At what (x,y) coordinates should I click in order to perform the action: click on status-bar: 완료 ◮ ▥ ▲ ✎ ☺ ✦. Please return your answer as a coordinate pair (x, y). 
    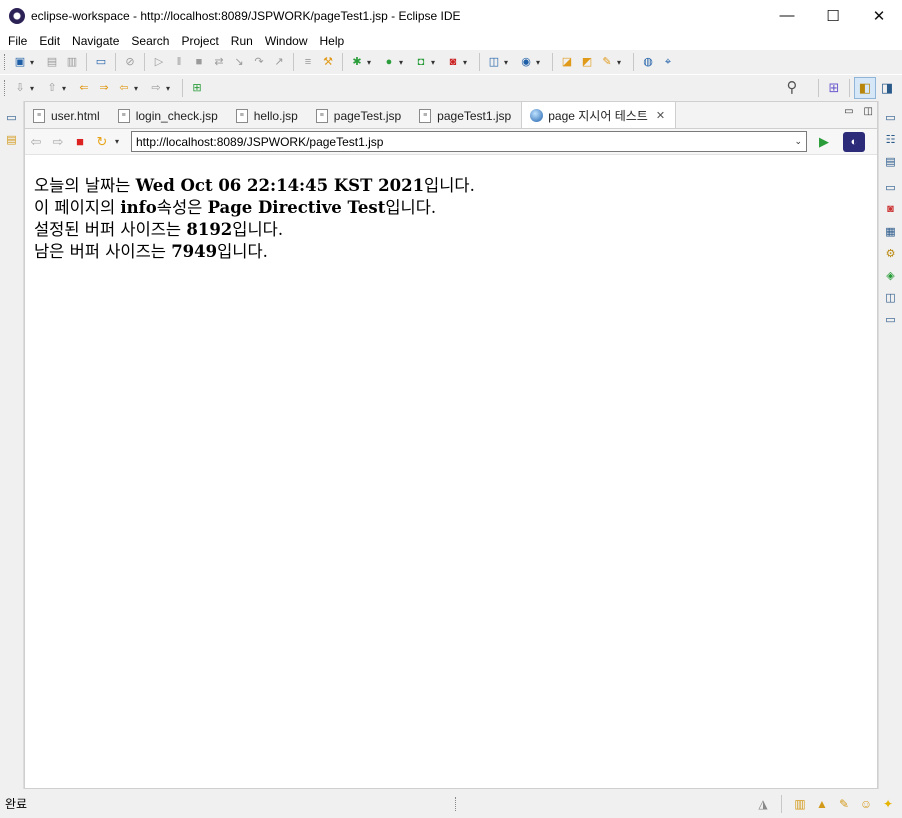
    Looking at the image, I should click on (451, 803).